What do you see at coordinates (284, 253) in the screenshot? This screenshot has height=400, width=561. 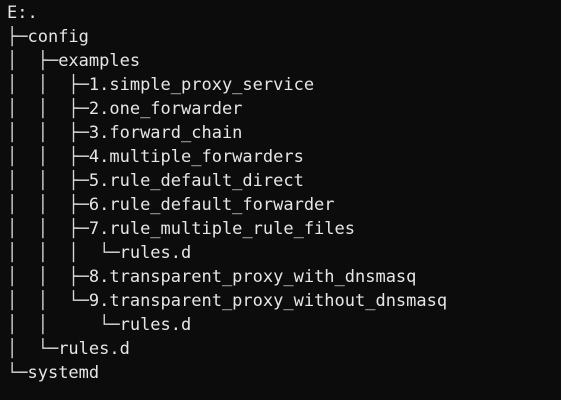 I see `tree-line-example-7-rules: │ │ │ └─rules.d` at bounding box center [284, 253].